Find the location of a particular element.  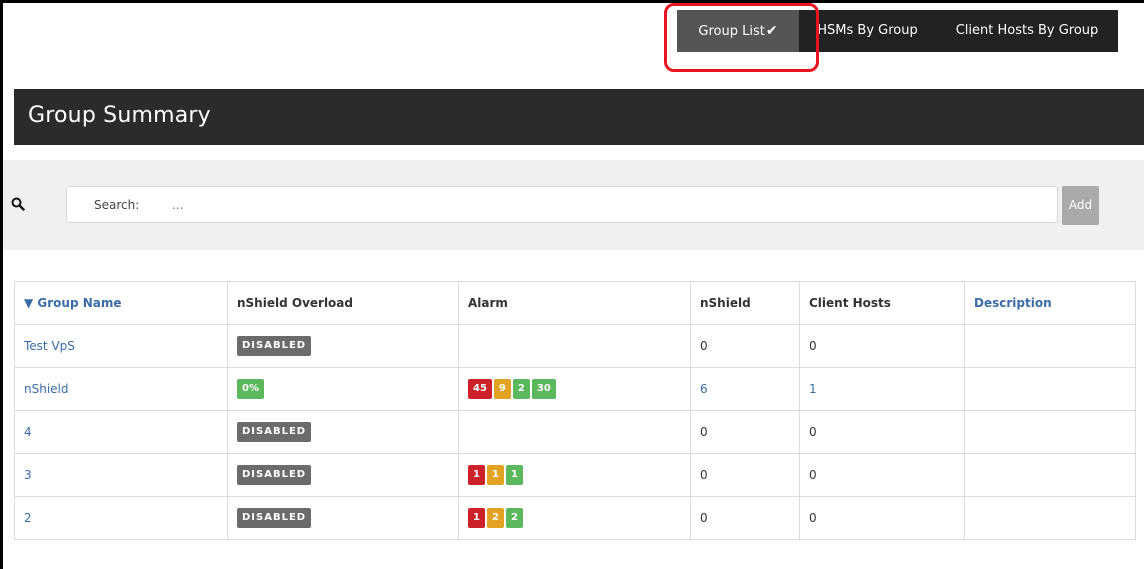

window-frame-left is located at coordinates (1, 284).